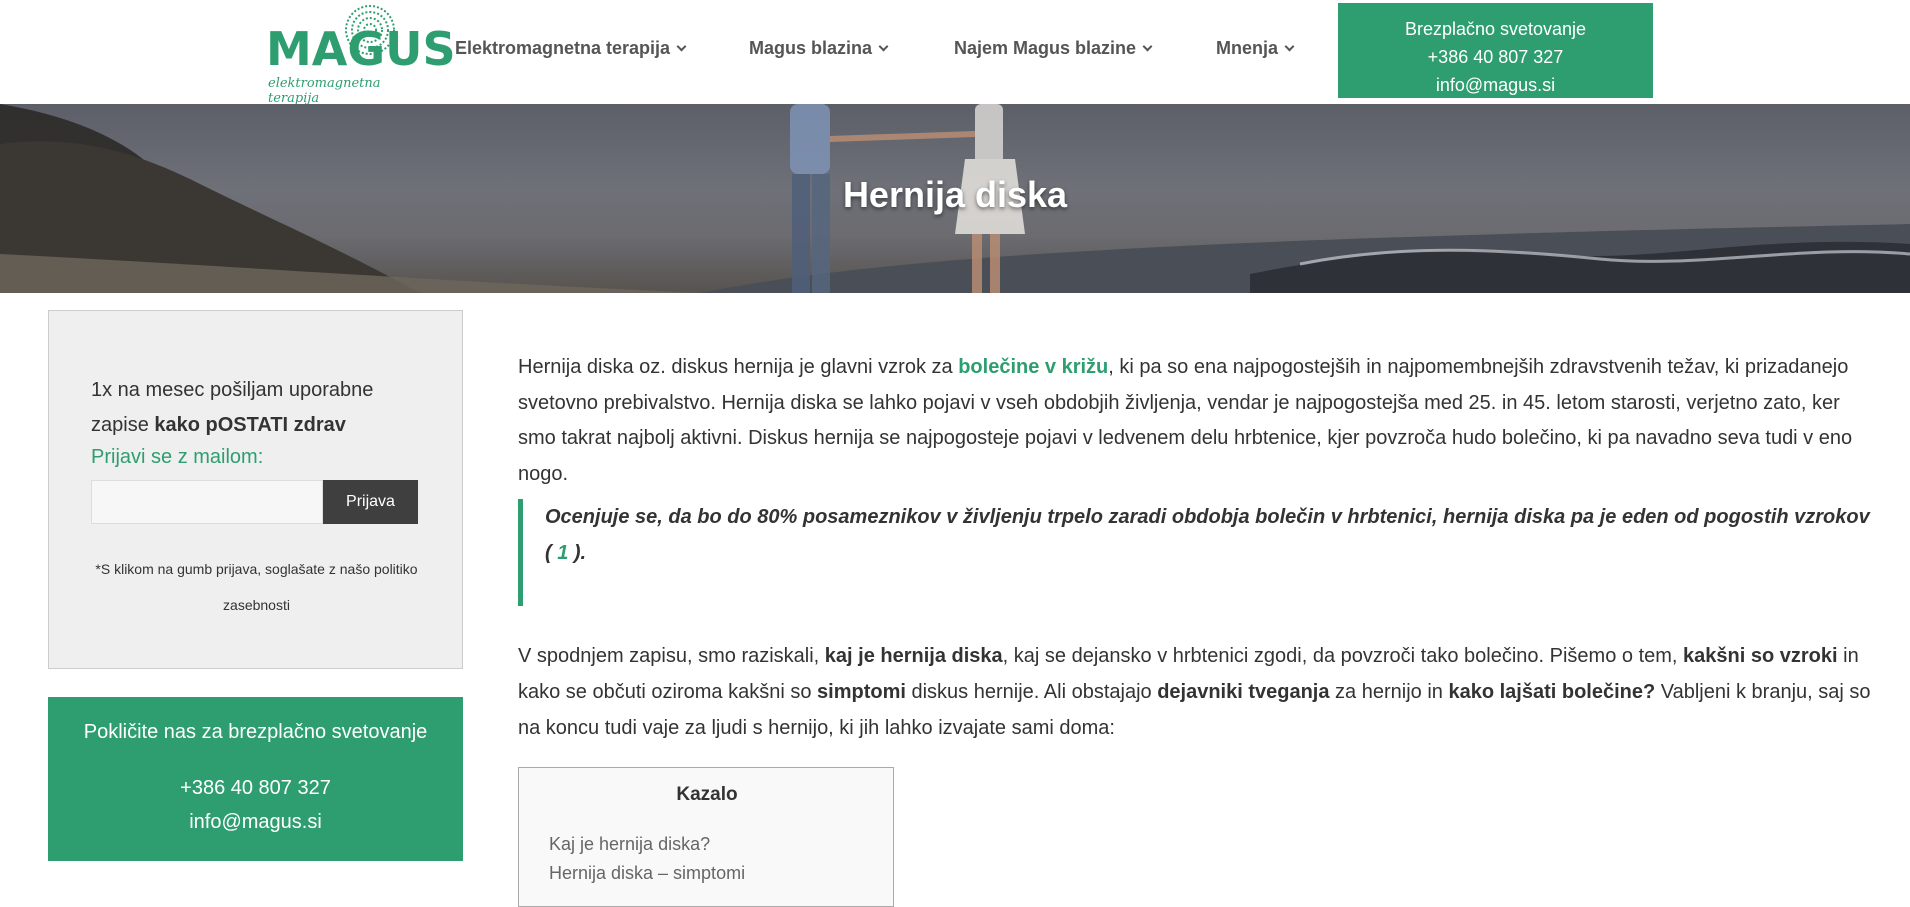 The height and width of the screenshot is (907, 1910). What do you see at coordinates (1495, 85) in the screenshot?
I see `cta-email: info@magus.si` at bounding box center [1495, 85].